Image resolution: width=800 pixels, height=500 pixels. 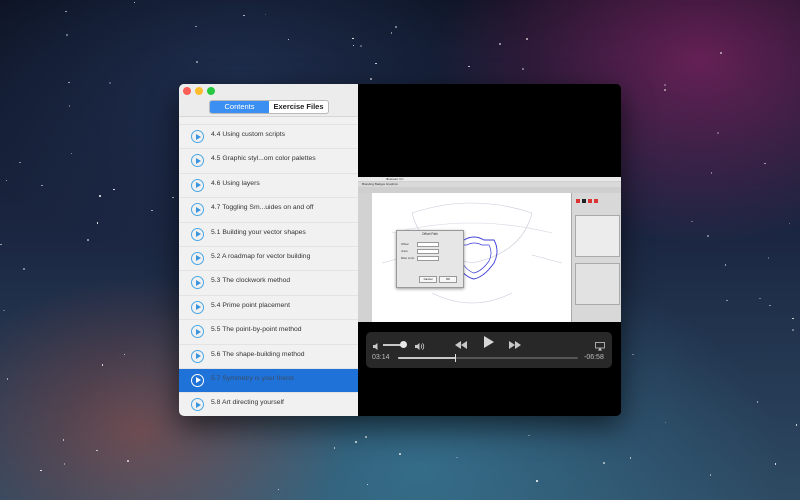 What do you see at coordinates (448, 279) in the screenshot?
I see `frame-dialog-ok: OK` at bounding box center [448, 279].